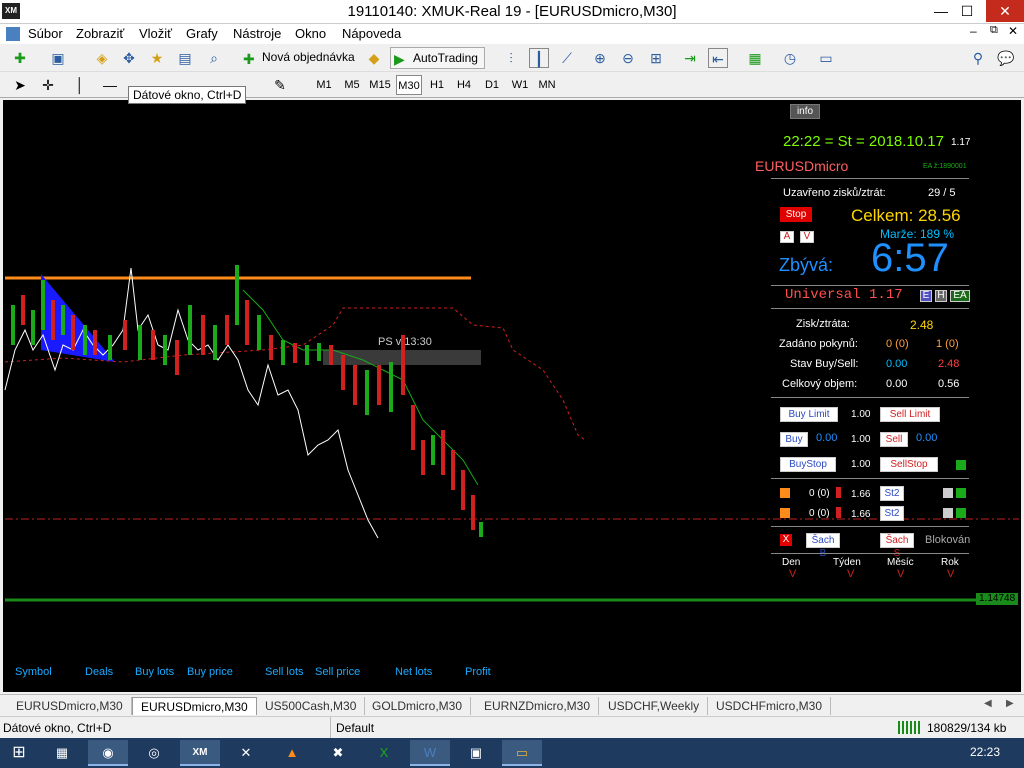 The image size is (1024, 768). Describe the element at coordinates (20, 85) in the screenshot. I see `cursor-icon: ➤` at that location.